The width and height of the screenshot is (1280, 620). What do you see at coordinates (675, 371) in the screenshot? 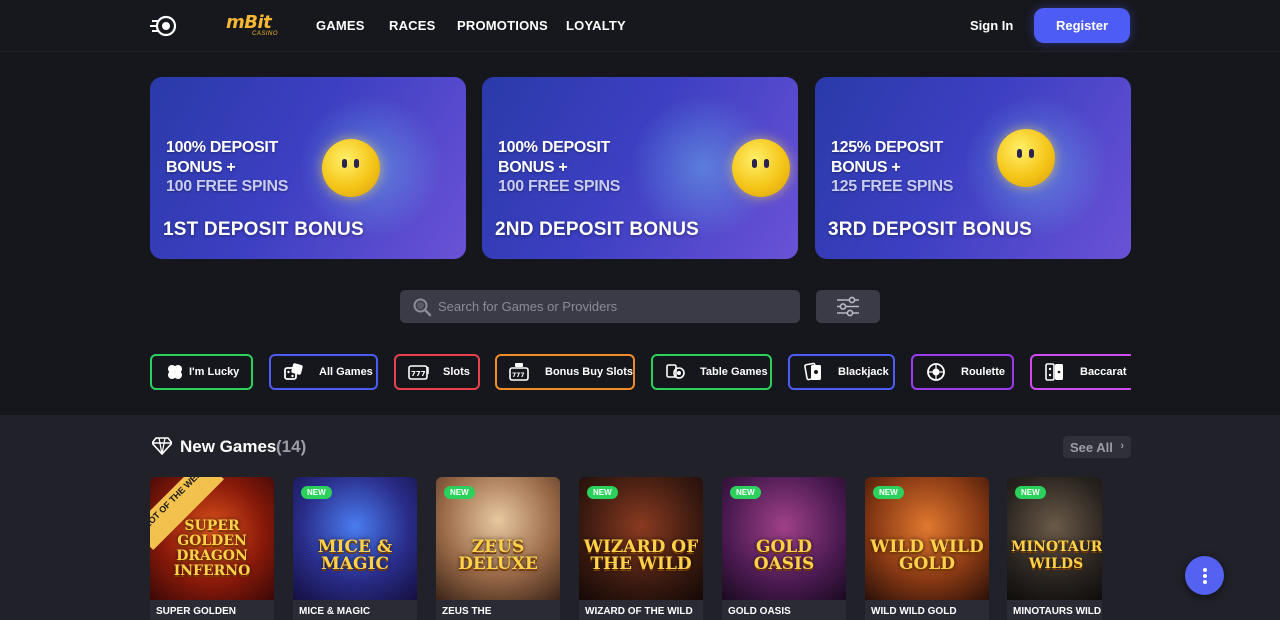
I see `table-games-icon` at bounding box center [675, 371].